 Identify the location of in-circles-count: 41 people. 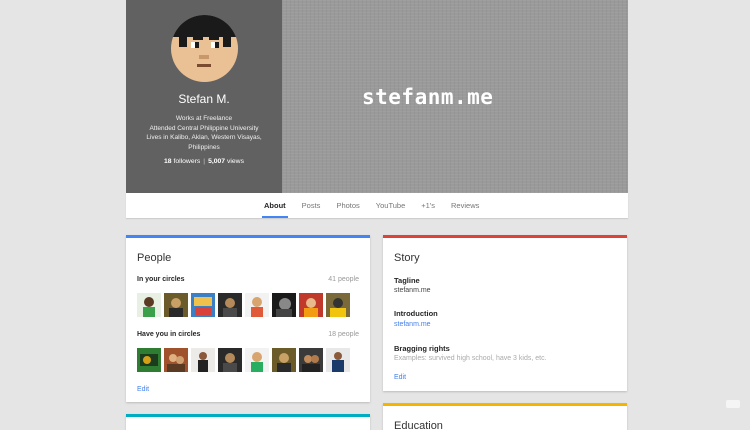
(343, 279).